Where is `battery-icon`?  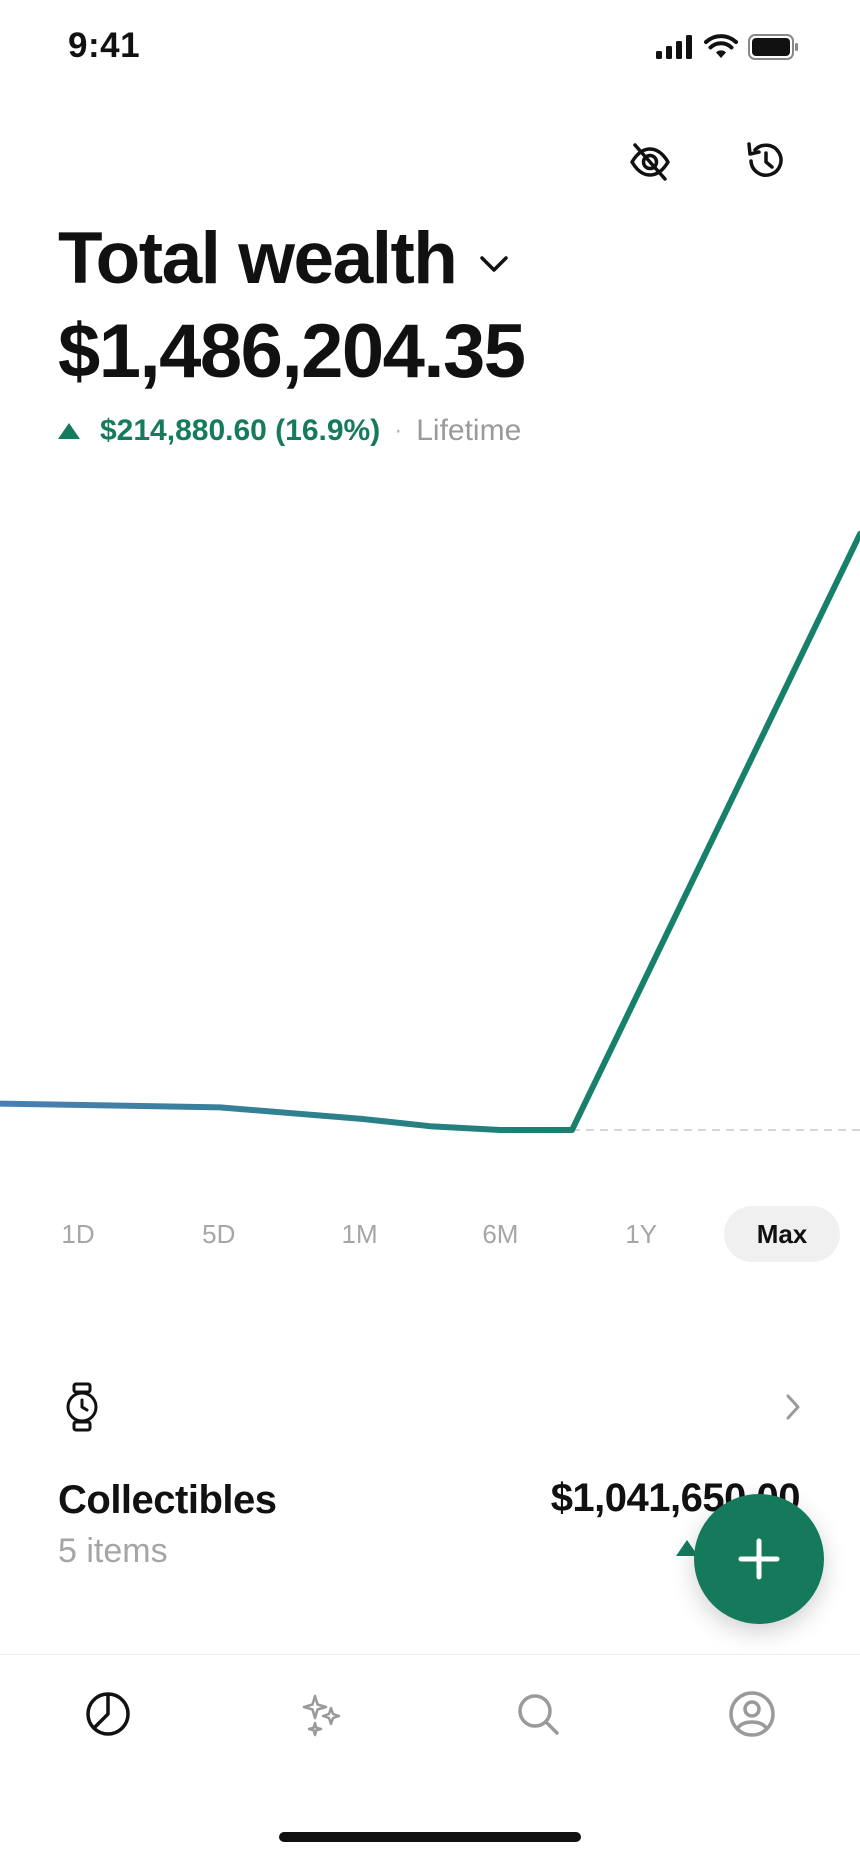
battery-icon is located at coordinates (773, 47).